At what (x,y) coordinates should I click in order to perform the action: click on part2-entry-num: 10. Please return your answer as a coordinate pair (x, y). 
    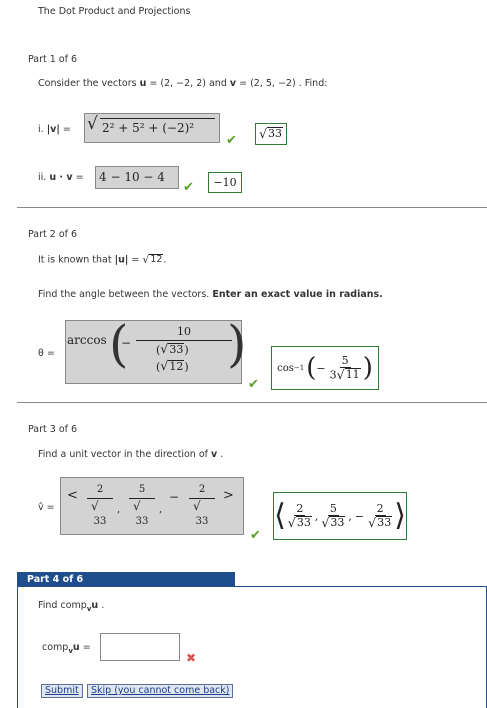
    Looking at the image, I should click on (184, 331).